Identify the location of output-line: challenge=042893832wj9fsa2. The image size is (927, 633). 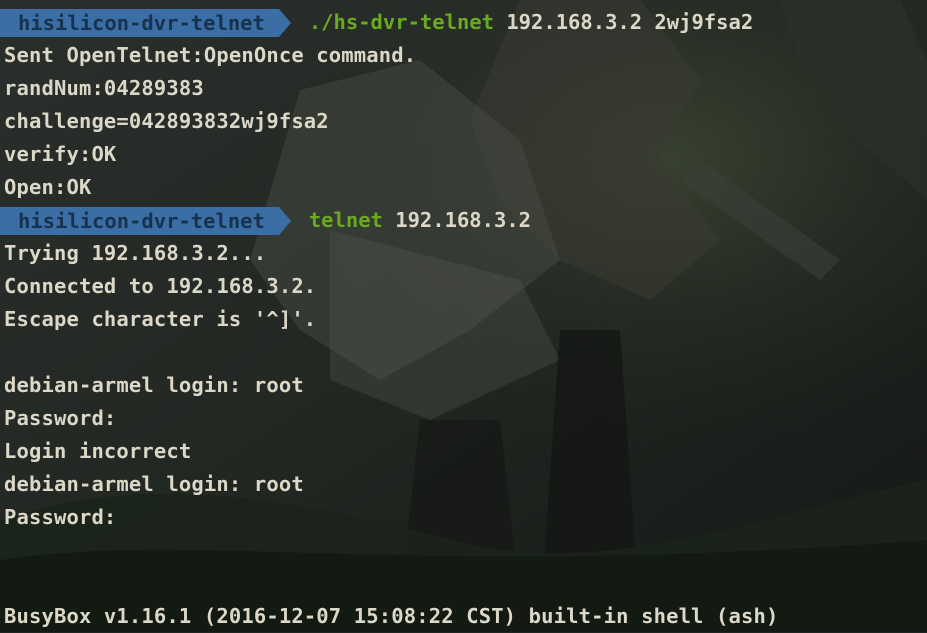
(166, 121).